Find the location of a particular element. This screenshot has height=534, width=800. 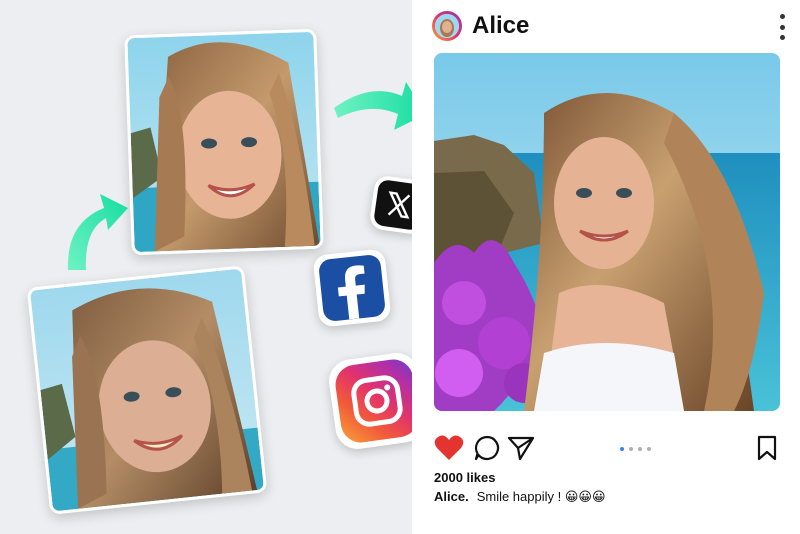

edited-photo-card is located at coordinates (224, 142).